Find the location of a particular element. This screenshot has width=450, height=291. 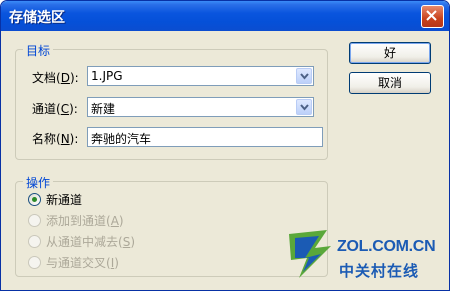

radio-add-to-channel is located at coordinates (34, 220).